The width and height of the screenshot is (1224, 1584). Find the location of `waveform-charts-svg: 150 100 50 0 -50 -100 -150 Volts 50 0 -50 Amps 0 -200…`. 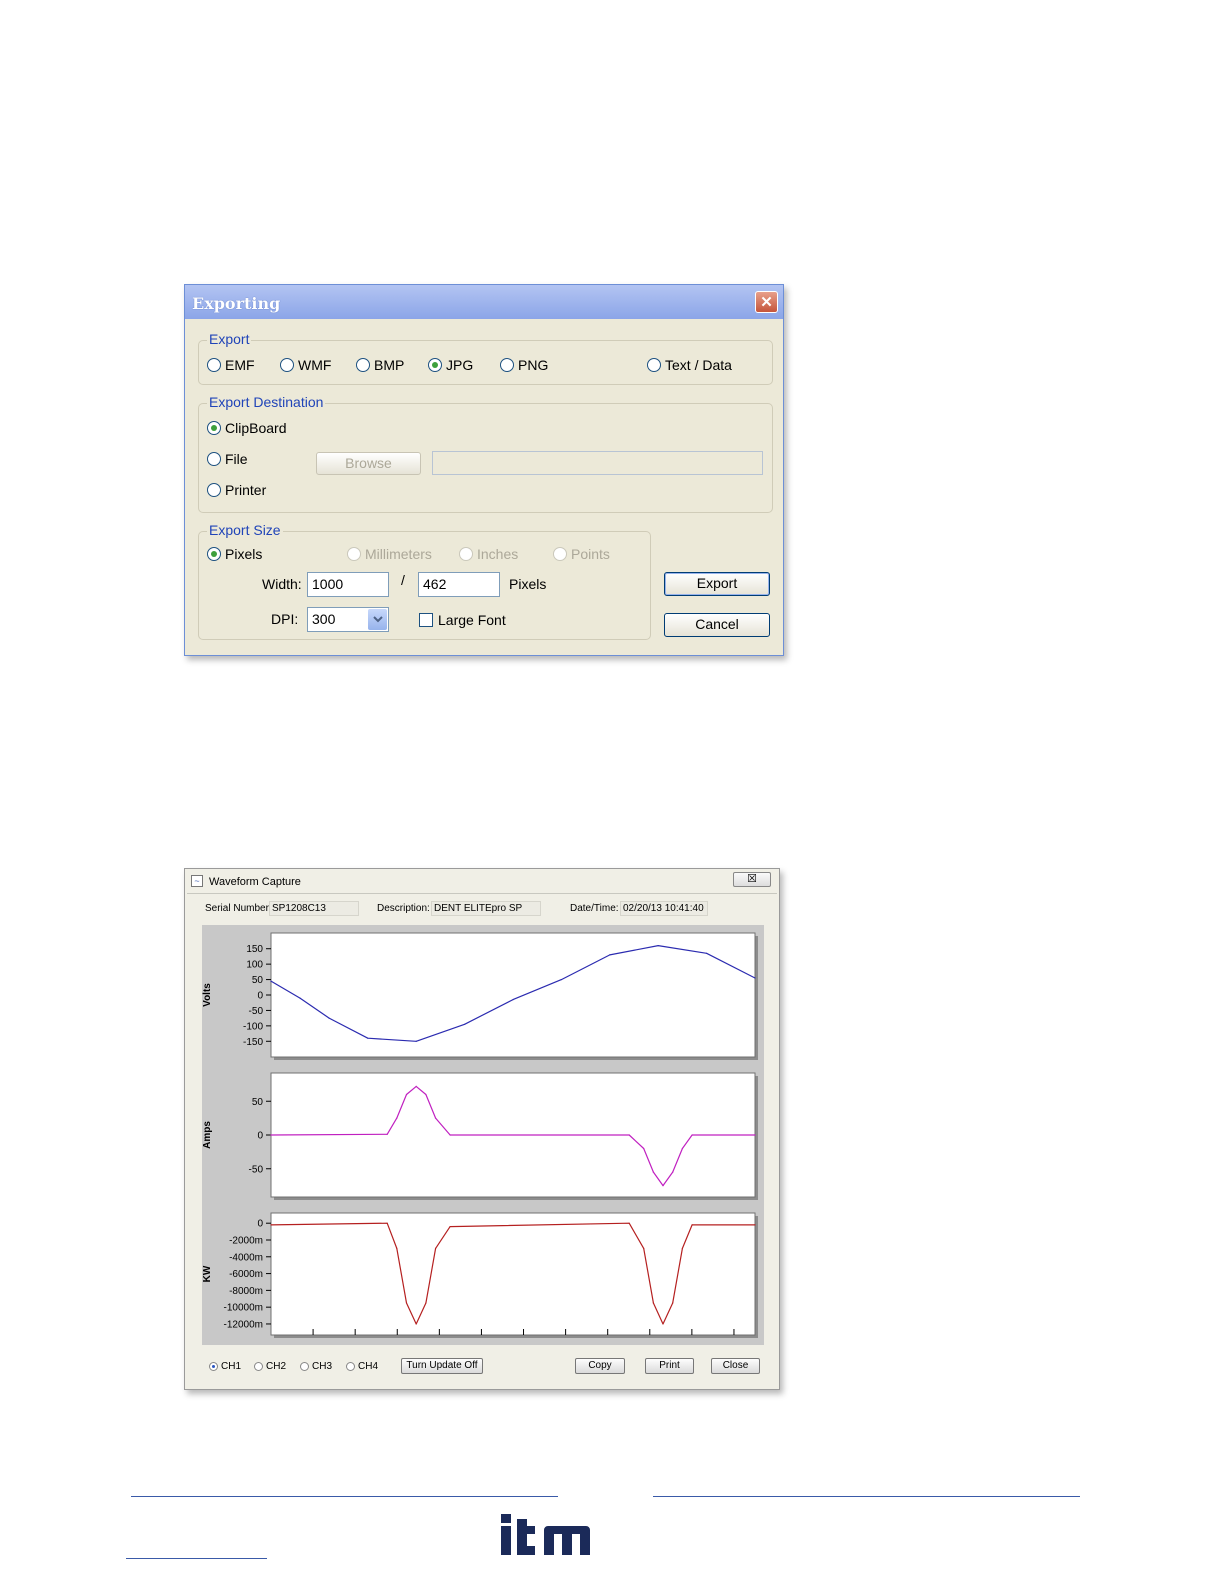

waveform-charts-svg: 150 100 50 0 -50 -100 -150 Volts 50 0 -50 Amps 0 -200… is located at coordinates (480, 1135).